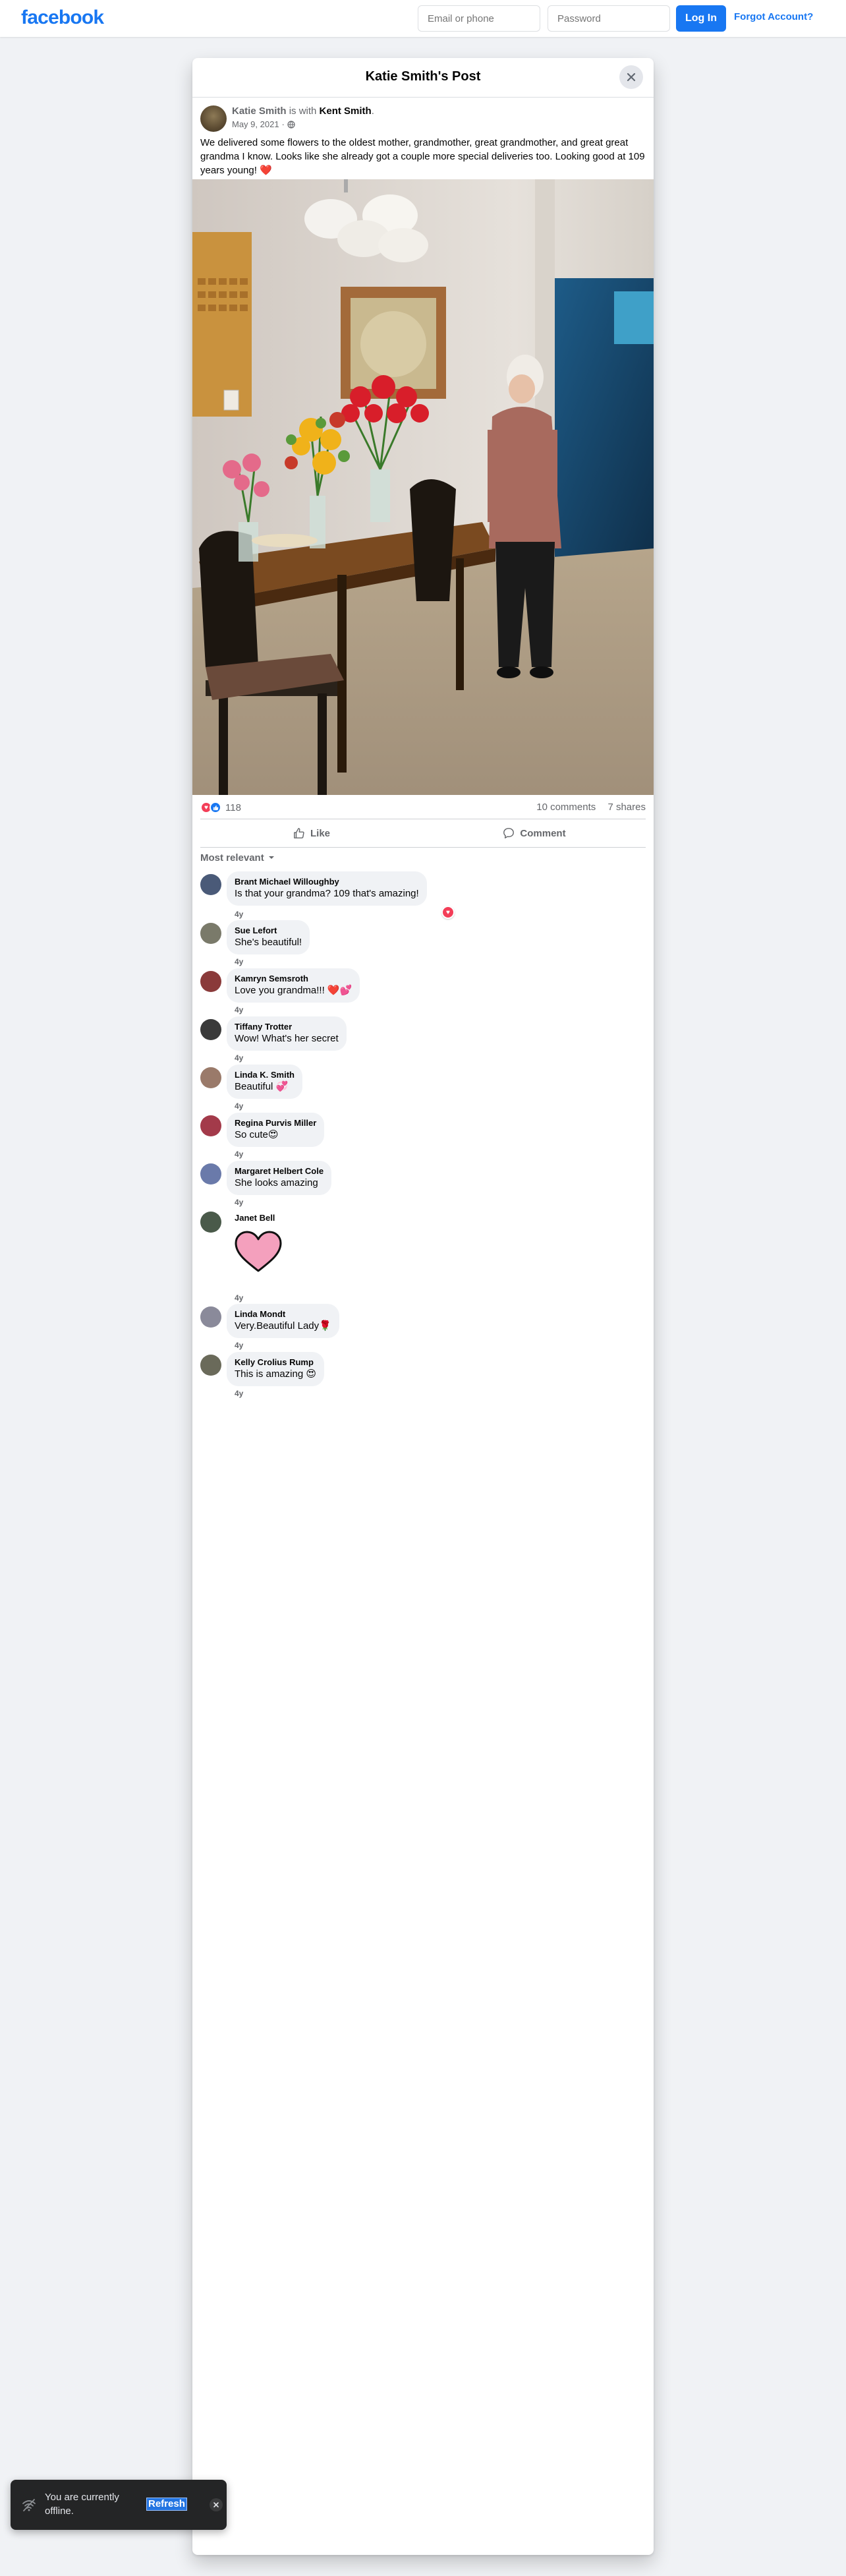 The height and width of the screenshot is (2576, 846). I want to click on love-reaction-icon: ♥, so click(448, 912).